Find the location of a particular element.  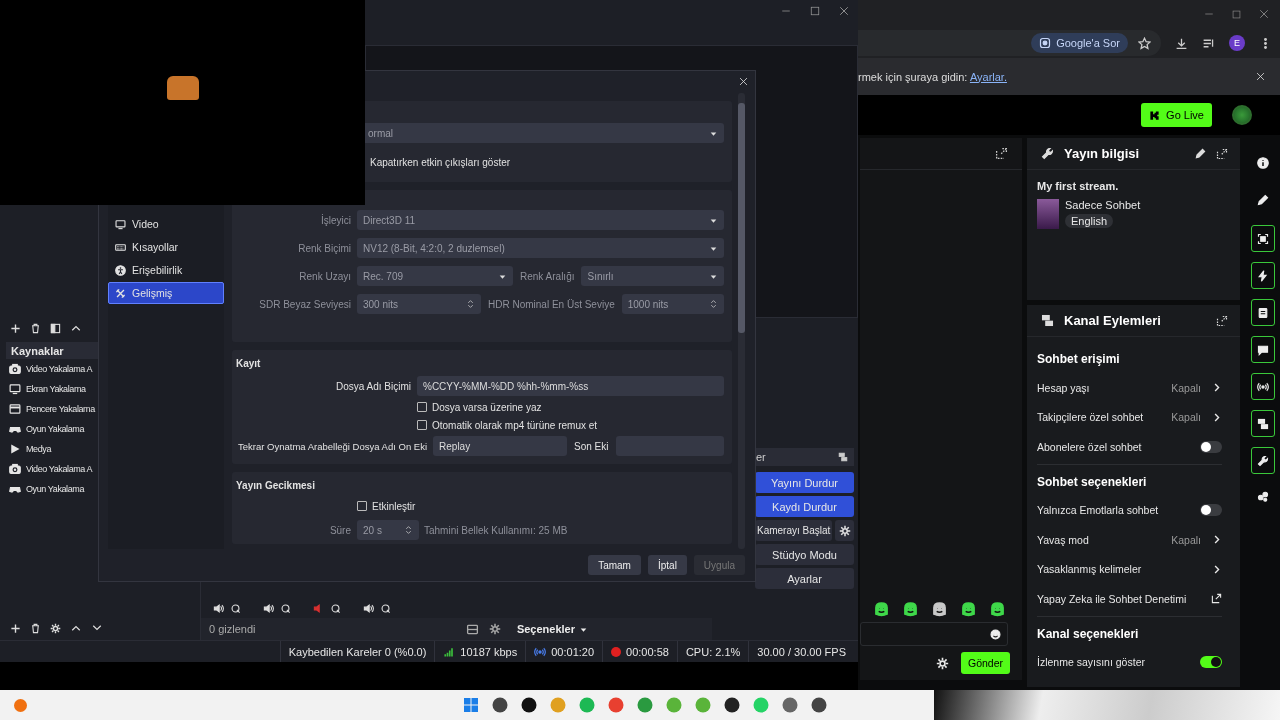

send-button: Gönder is located at coordinates (985, 663).